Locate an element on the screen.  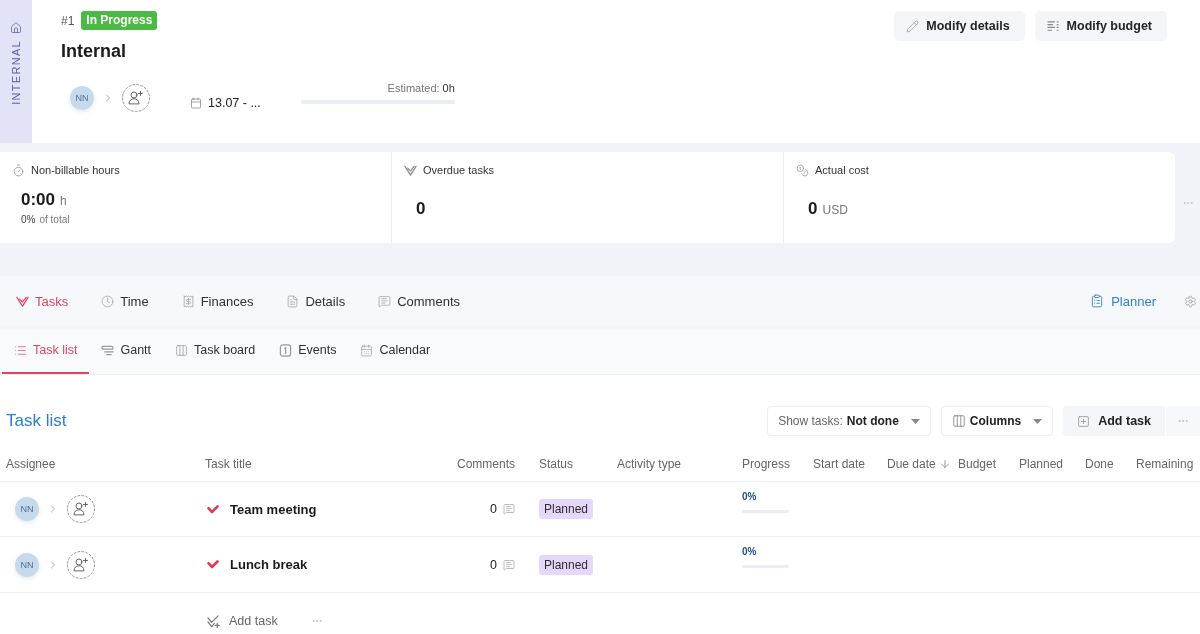
view-tab: Events is located at coordinates (308, 350).